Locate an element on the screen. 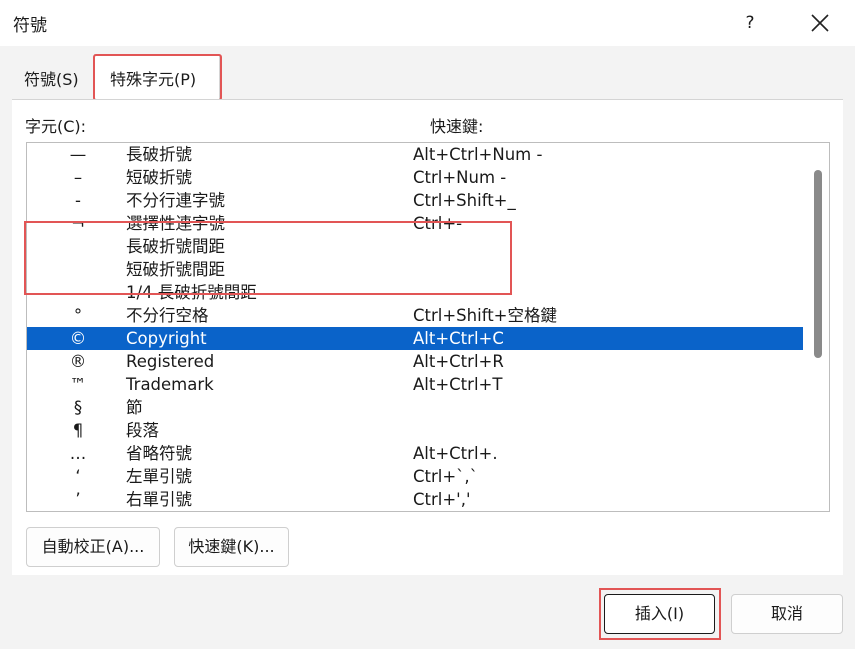 The width and height of the screenshot is (855, 649). list-item: – 短破折號 Ctrl+Num - is located at coordinates (415, 177).